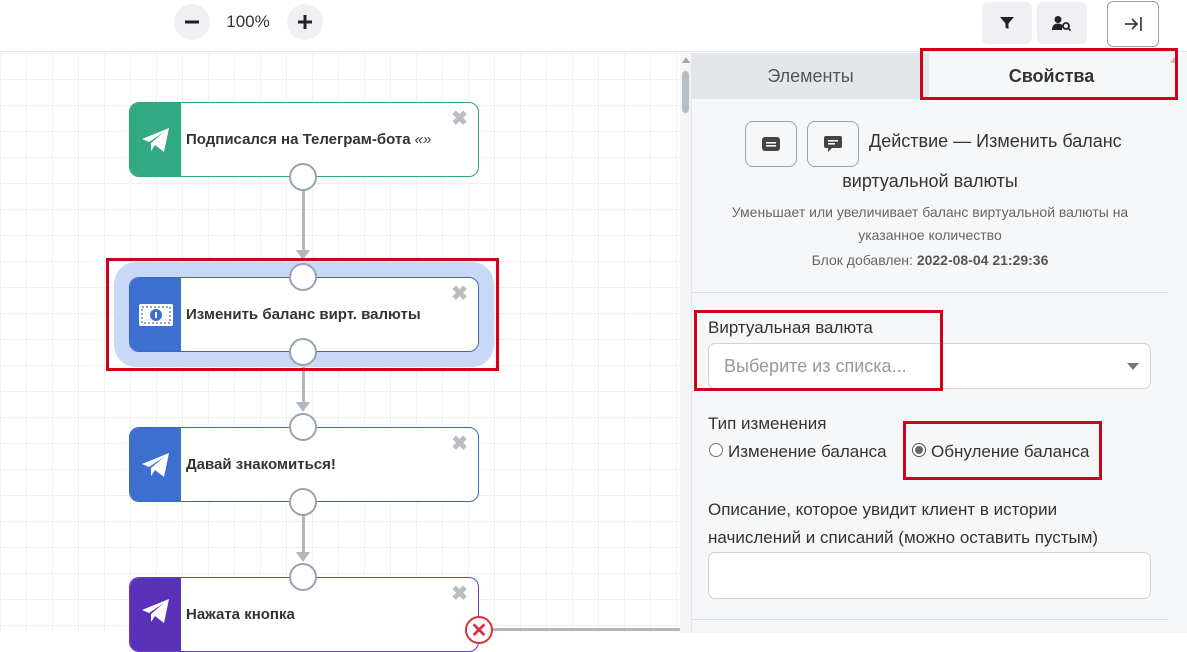  I want to click on comment-button, so click(833, 144).